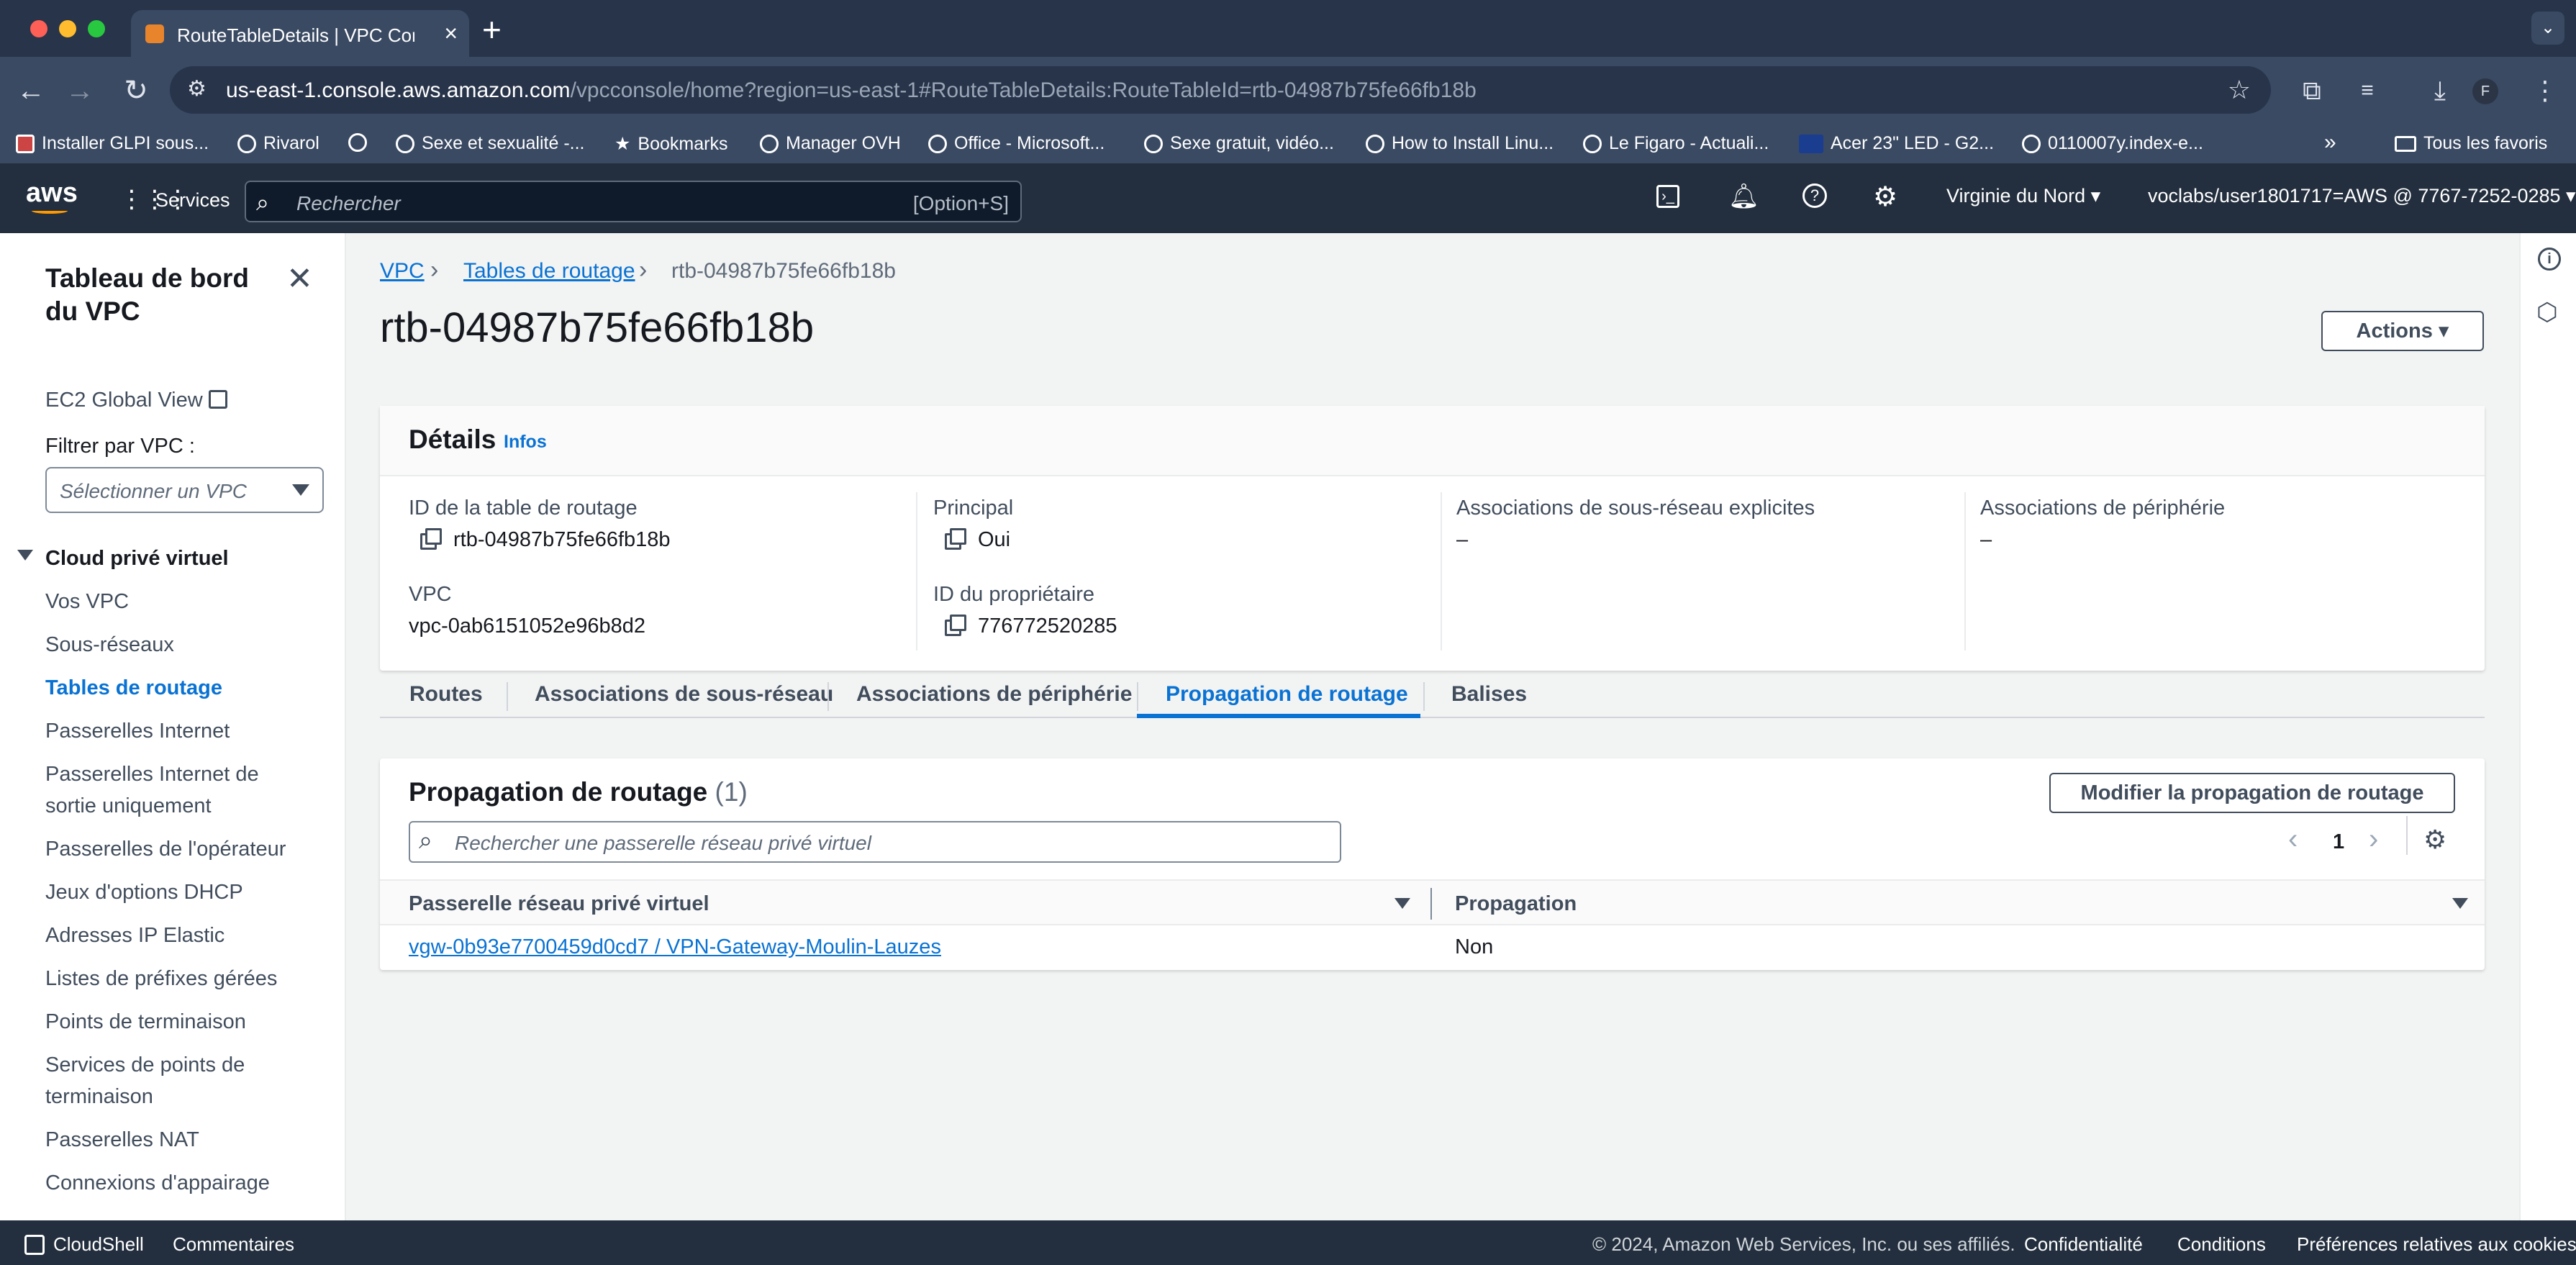  What do you see at coordinates (34, 1245) in the screenshot?
I see `cloudshell-icon` at bounding box center [34, 1245].